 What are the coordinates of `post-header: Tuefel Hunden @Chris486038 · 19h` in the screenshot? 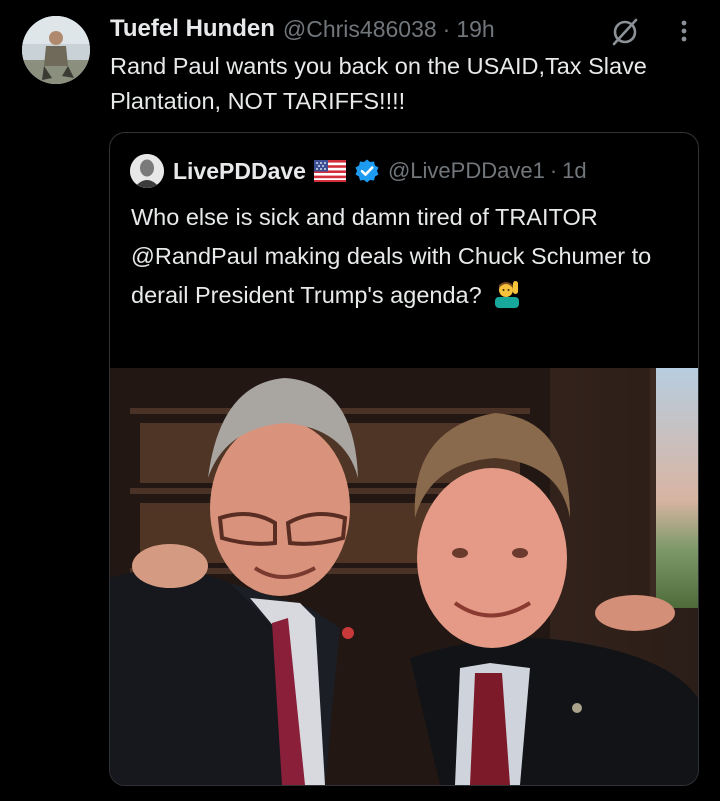 It's located at (302, 29).